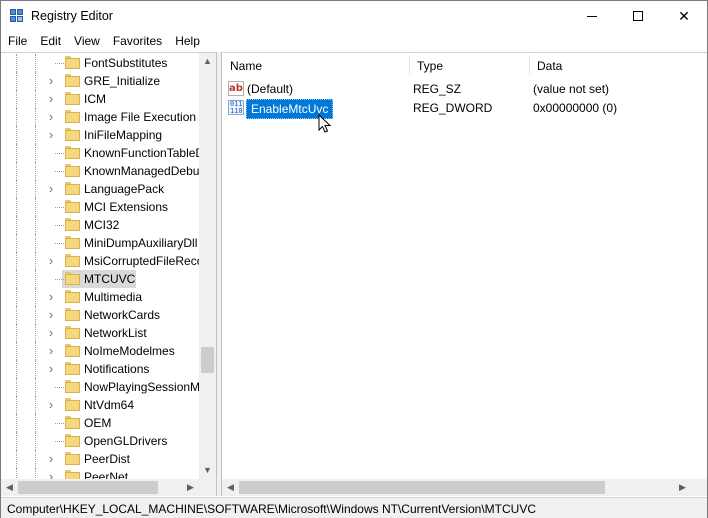  I want to click on tree-vscroll-thumb, so click(207, 360).